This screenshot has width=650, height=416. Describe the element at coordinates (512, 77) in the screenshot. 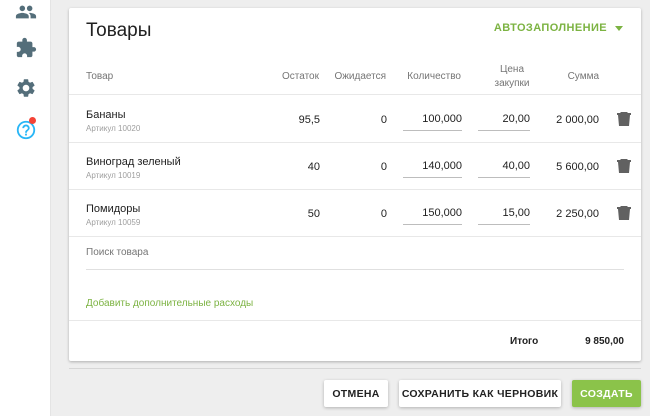

I see `header-purchase-price: Цена закупки` at that location.